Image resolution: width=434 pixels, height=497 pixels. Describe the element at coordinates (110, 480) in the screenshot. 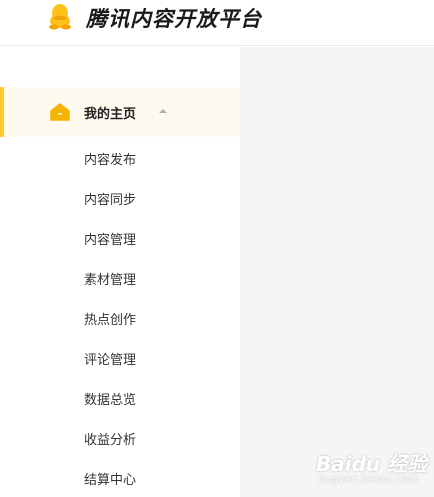

I see `sidebar-item-label: 结算中心` at that location.